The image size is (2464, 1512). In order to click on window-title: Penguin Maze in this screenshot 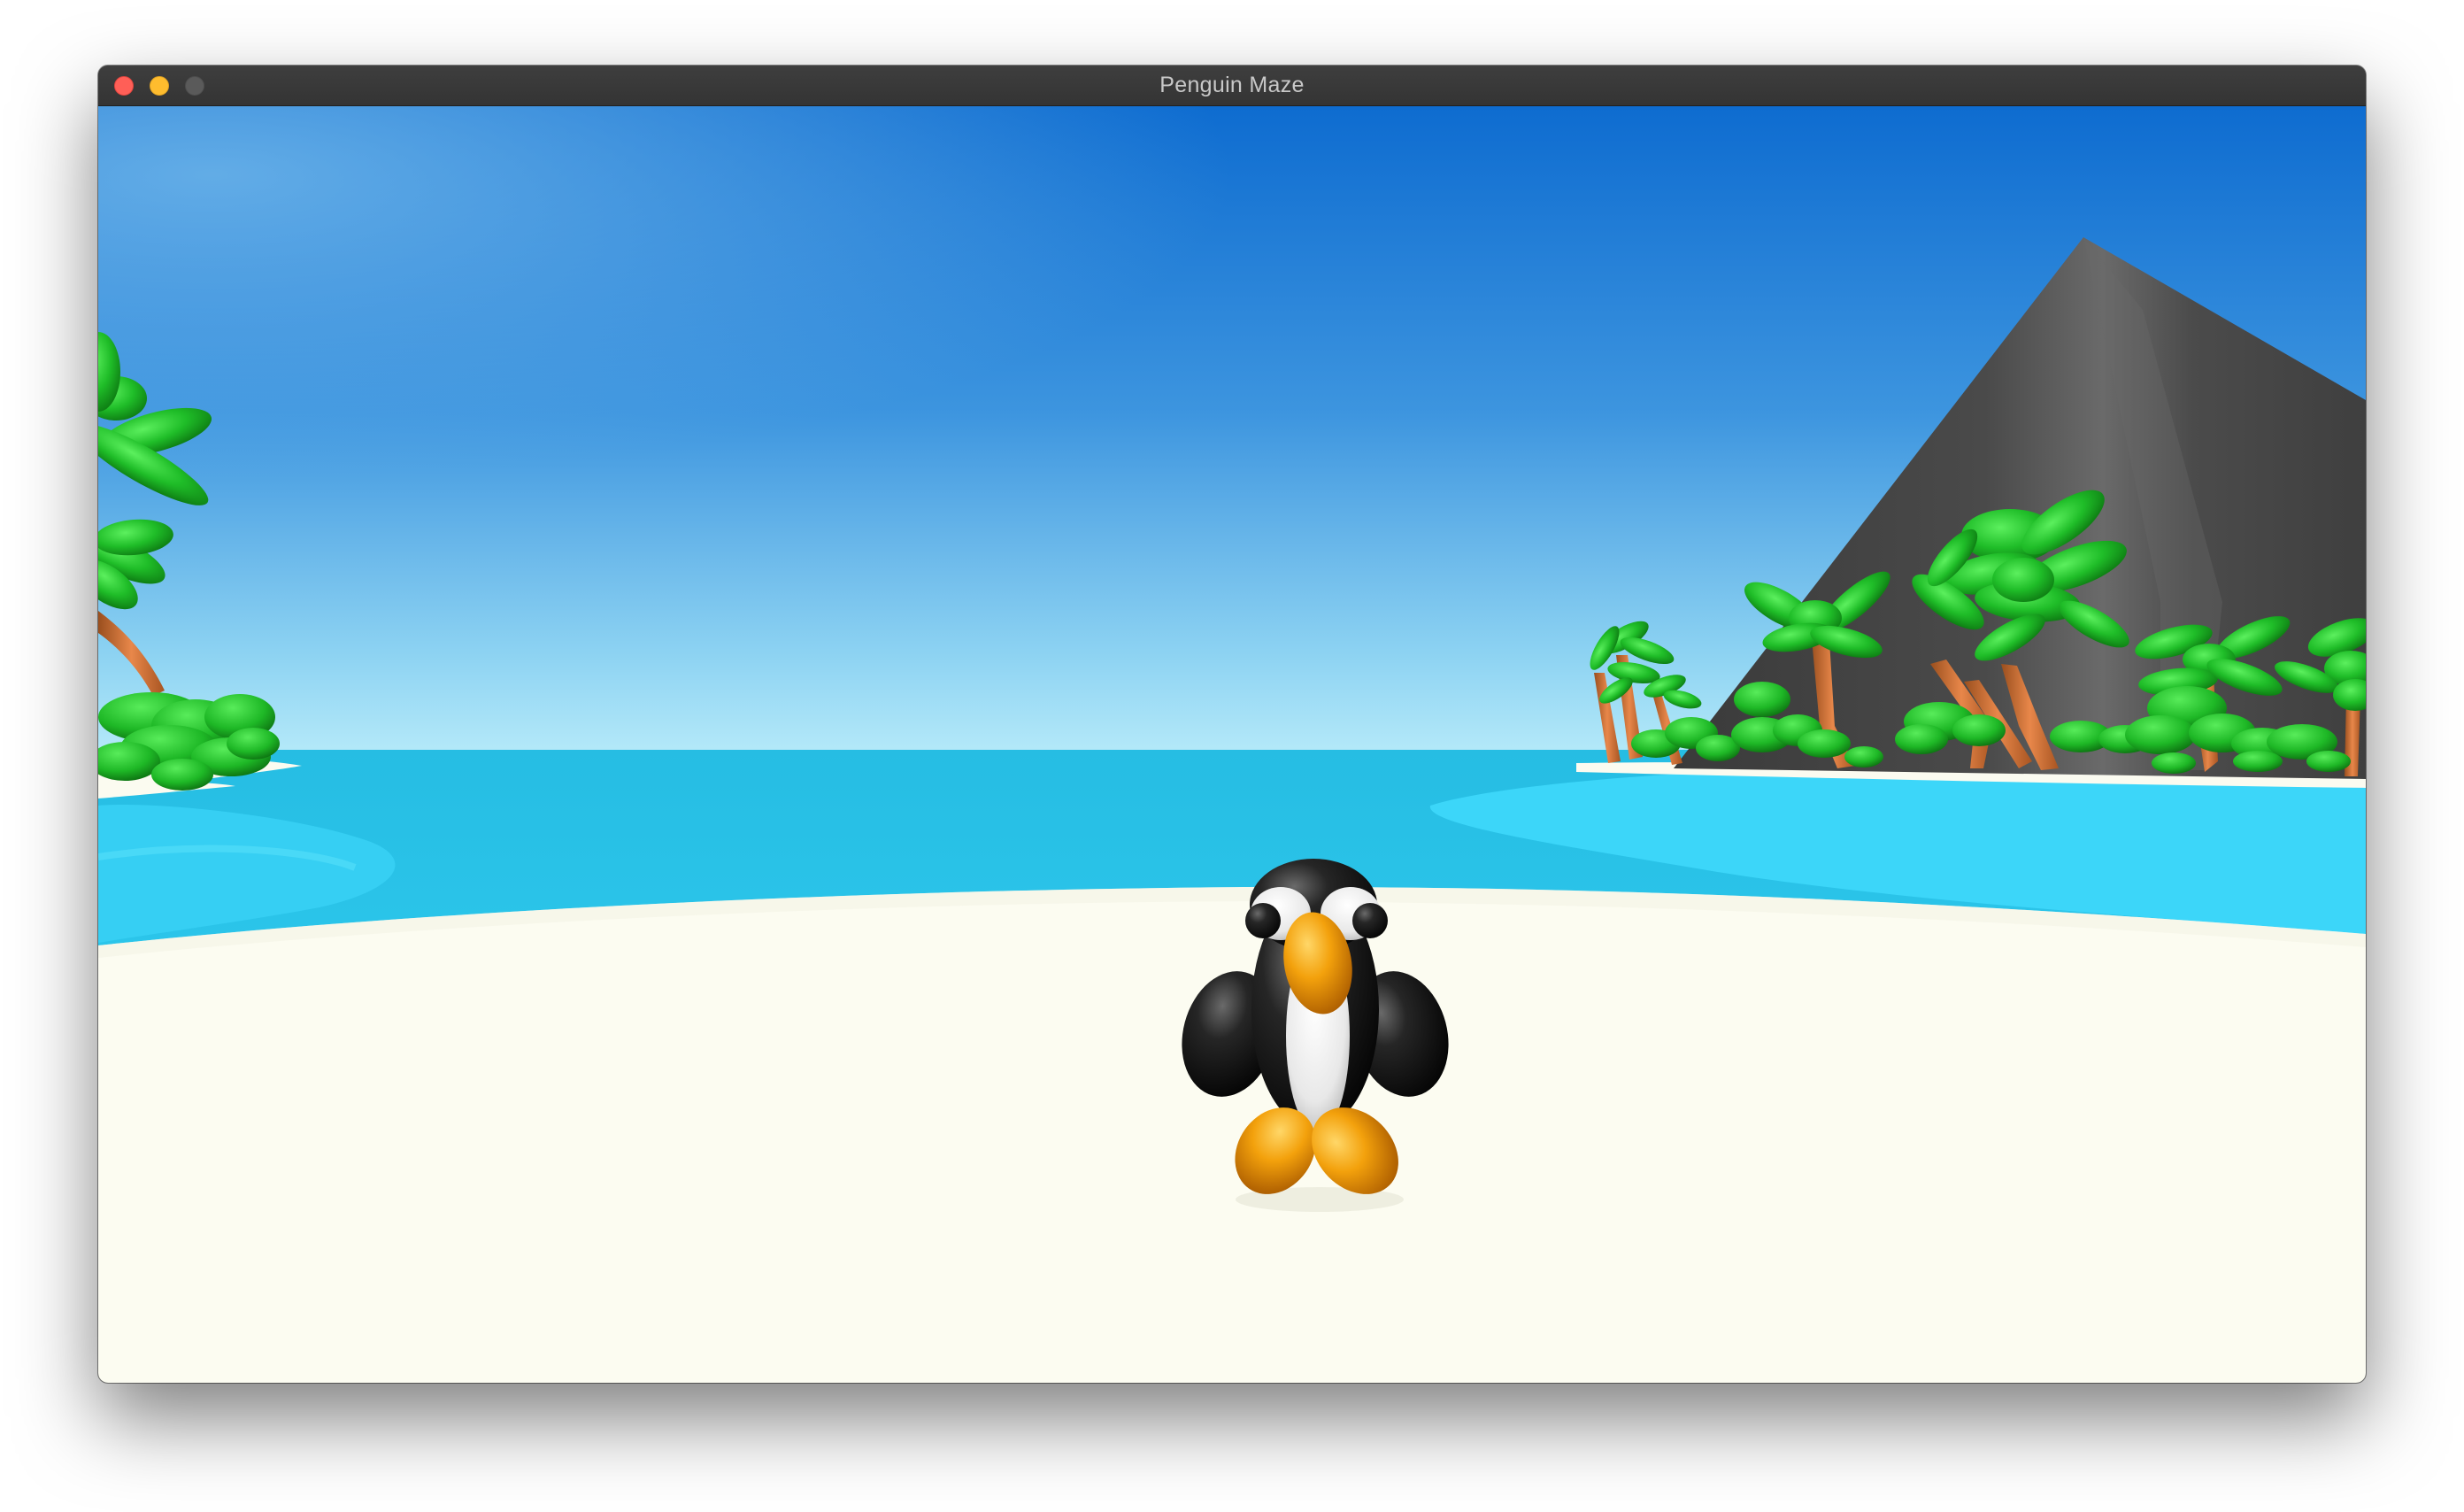, I will do `click(1232, 85)`.